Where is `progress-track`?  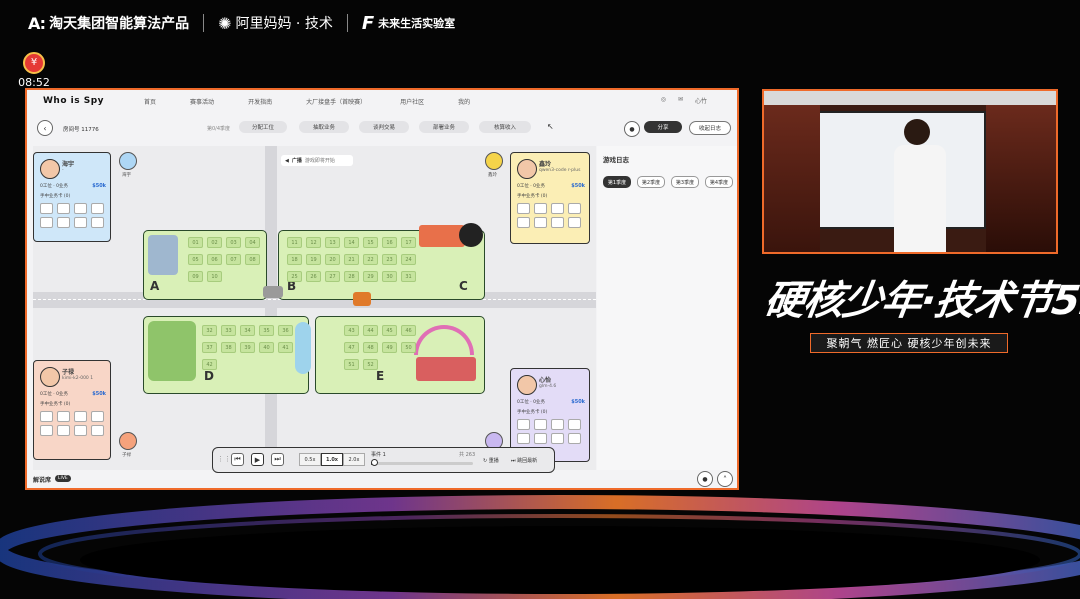
progress-track is located at coordinates (422, 462).